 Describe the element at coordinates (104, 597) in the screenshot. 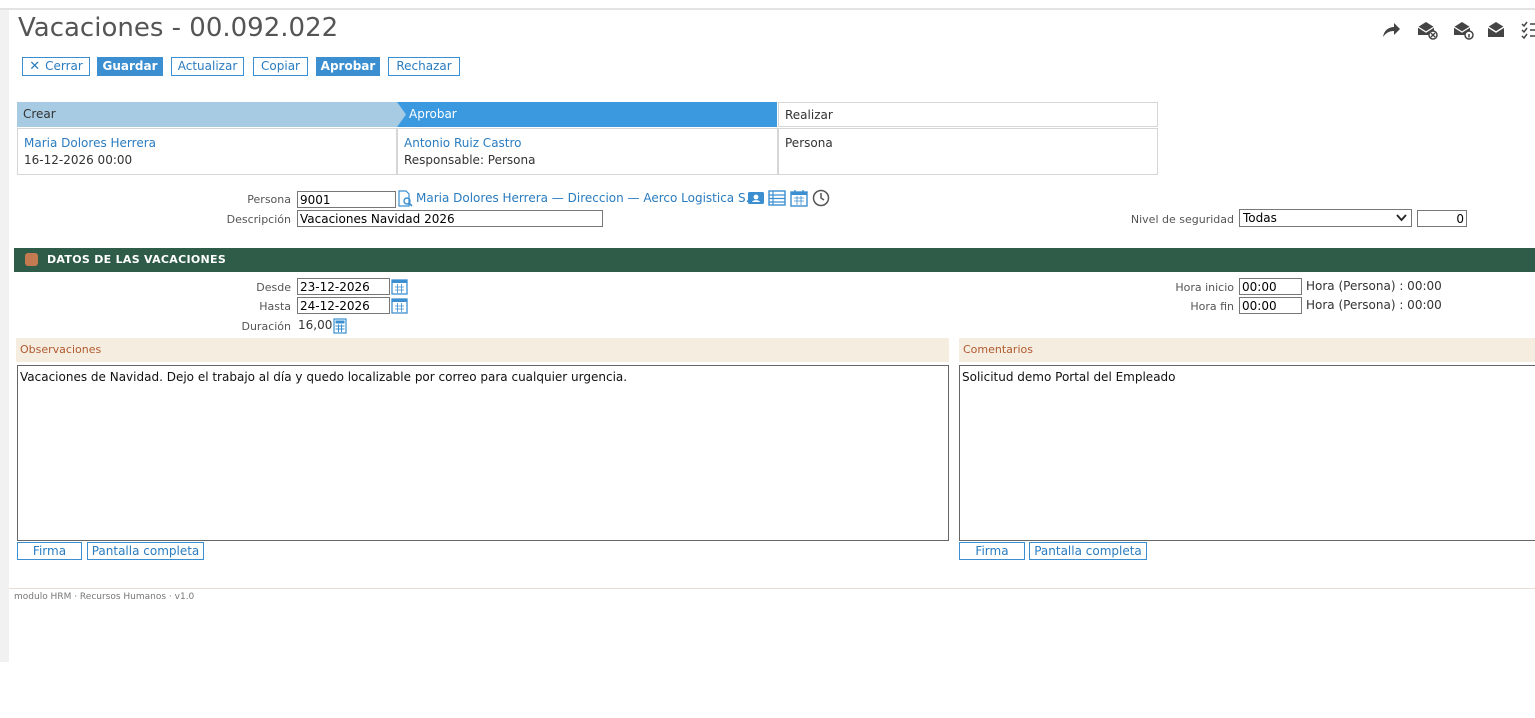

I see `footer-text: modulo HRM · Recursos Humanos · v1.0` at that location.